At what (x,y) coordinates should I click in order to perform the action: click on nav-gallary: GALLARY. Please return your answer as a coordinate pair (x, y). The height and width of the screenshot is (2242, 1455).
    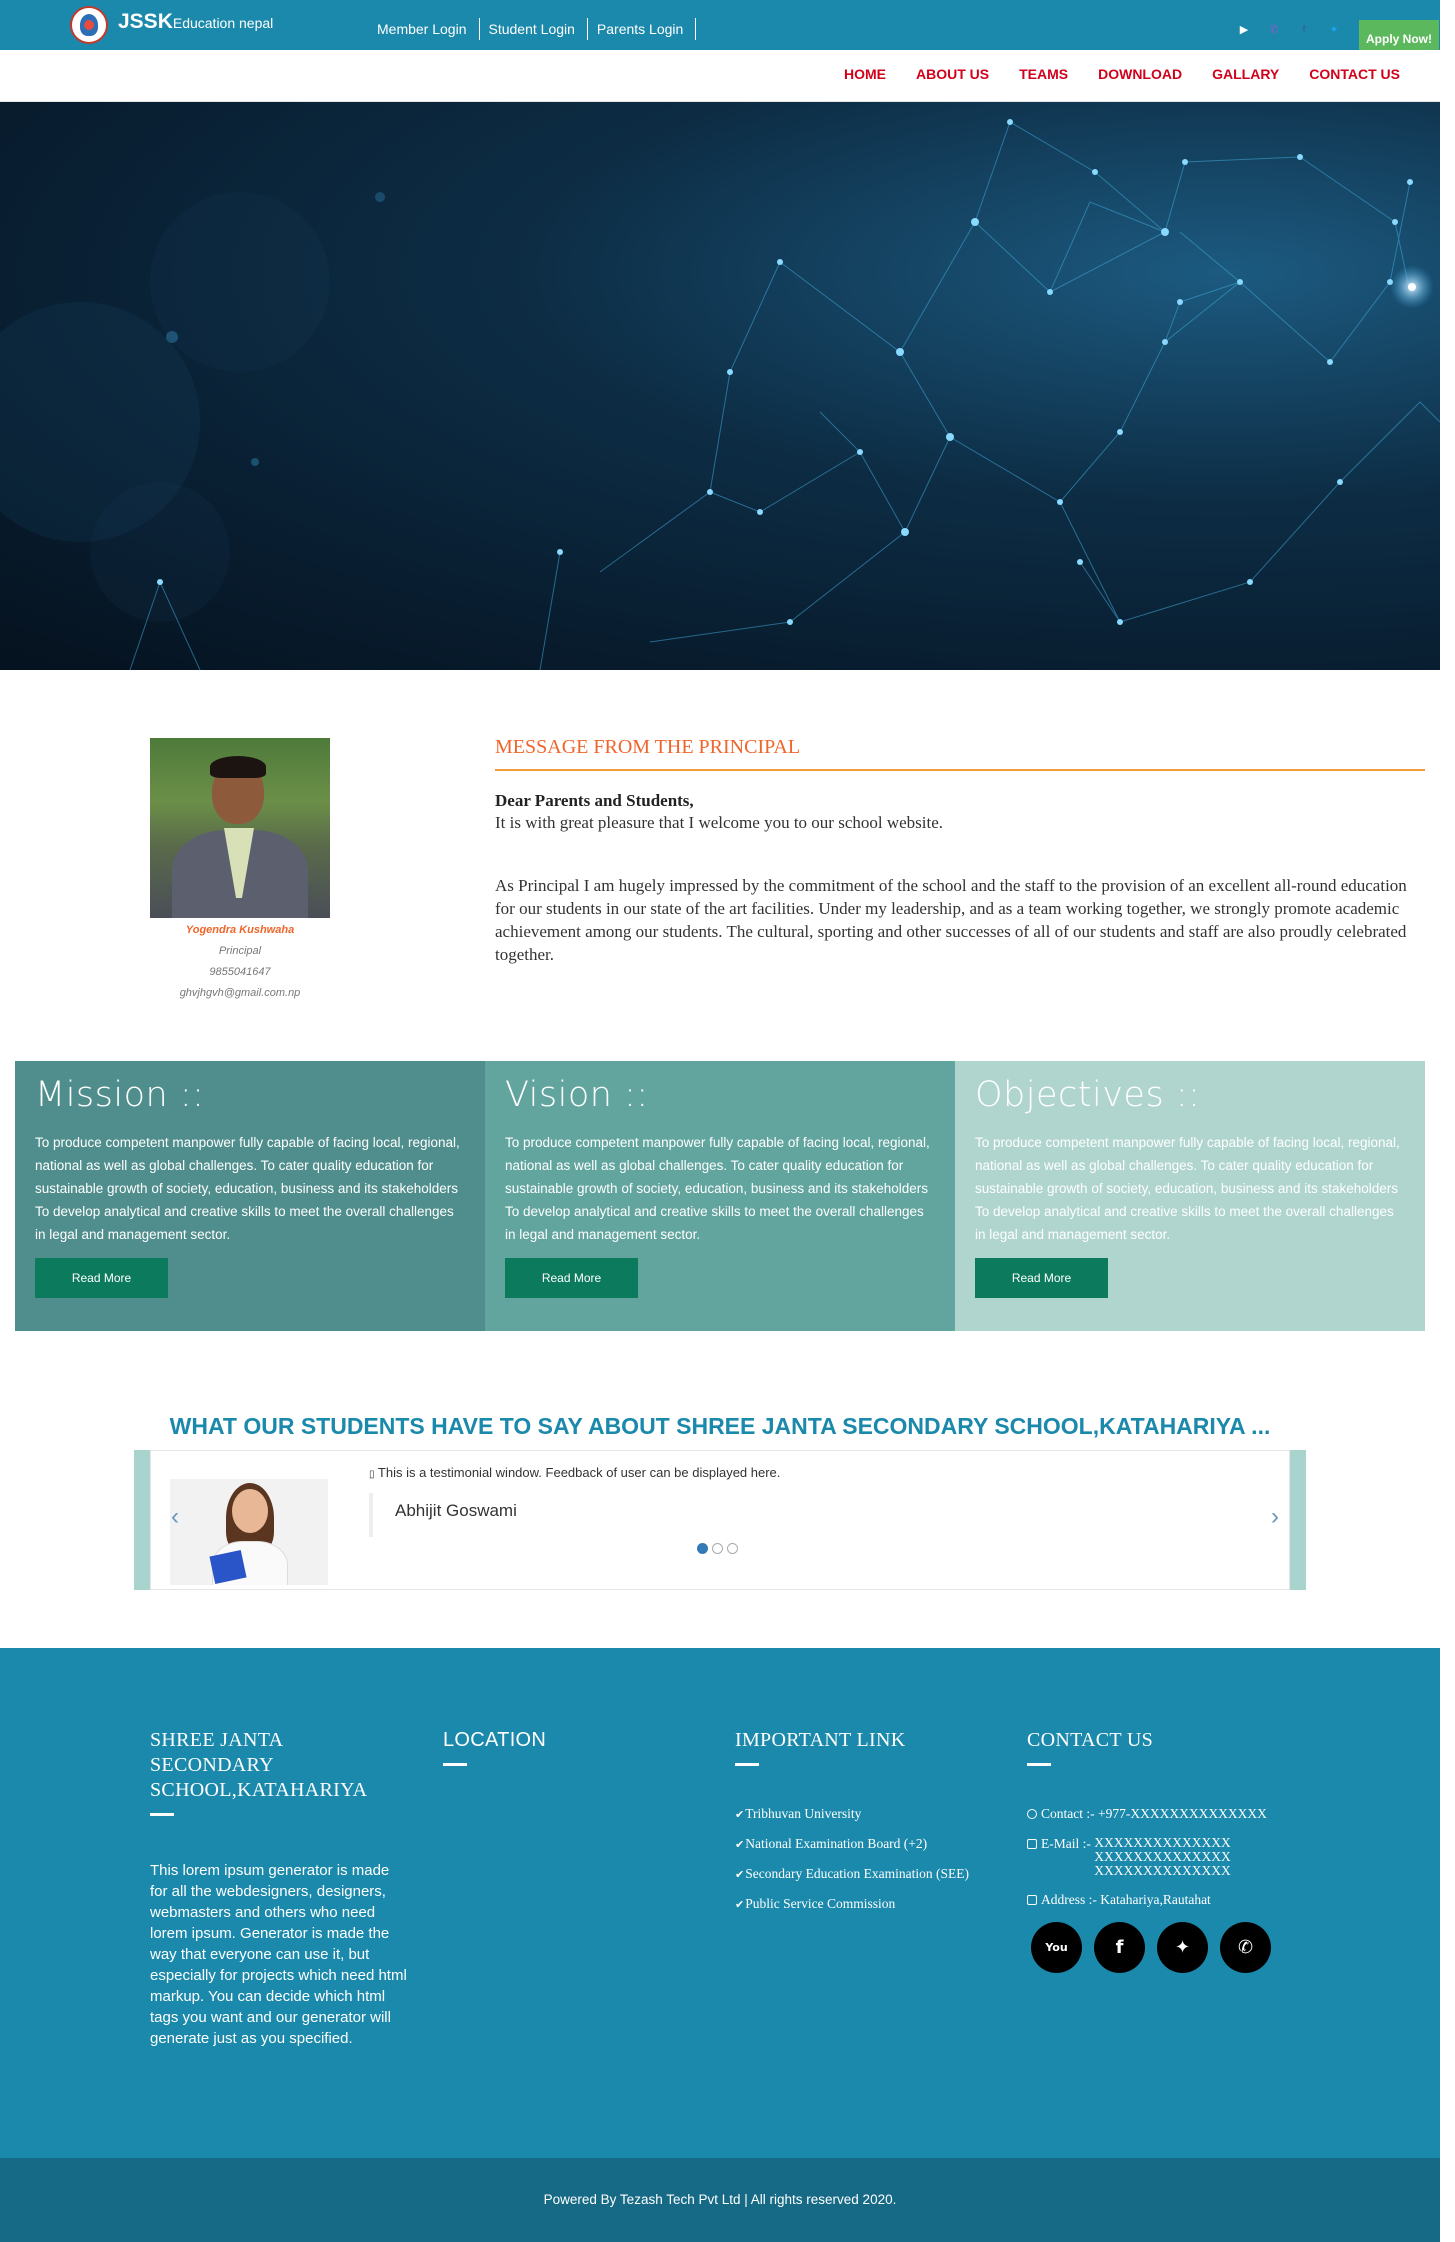
    Looking at the image, I should click on (1245, 74).